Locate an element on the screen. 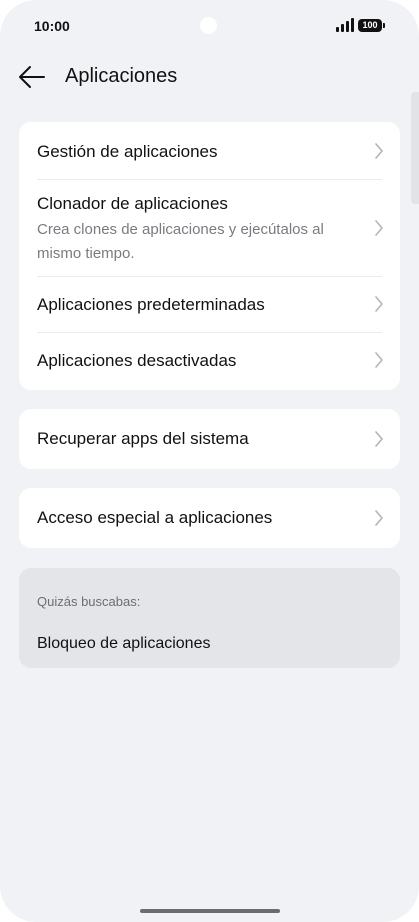 This screenshot has width=419, height=922. scrollbar is located at coordinates (415, 148).